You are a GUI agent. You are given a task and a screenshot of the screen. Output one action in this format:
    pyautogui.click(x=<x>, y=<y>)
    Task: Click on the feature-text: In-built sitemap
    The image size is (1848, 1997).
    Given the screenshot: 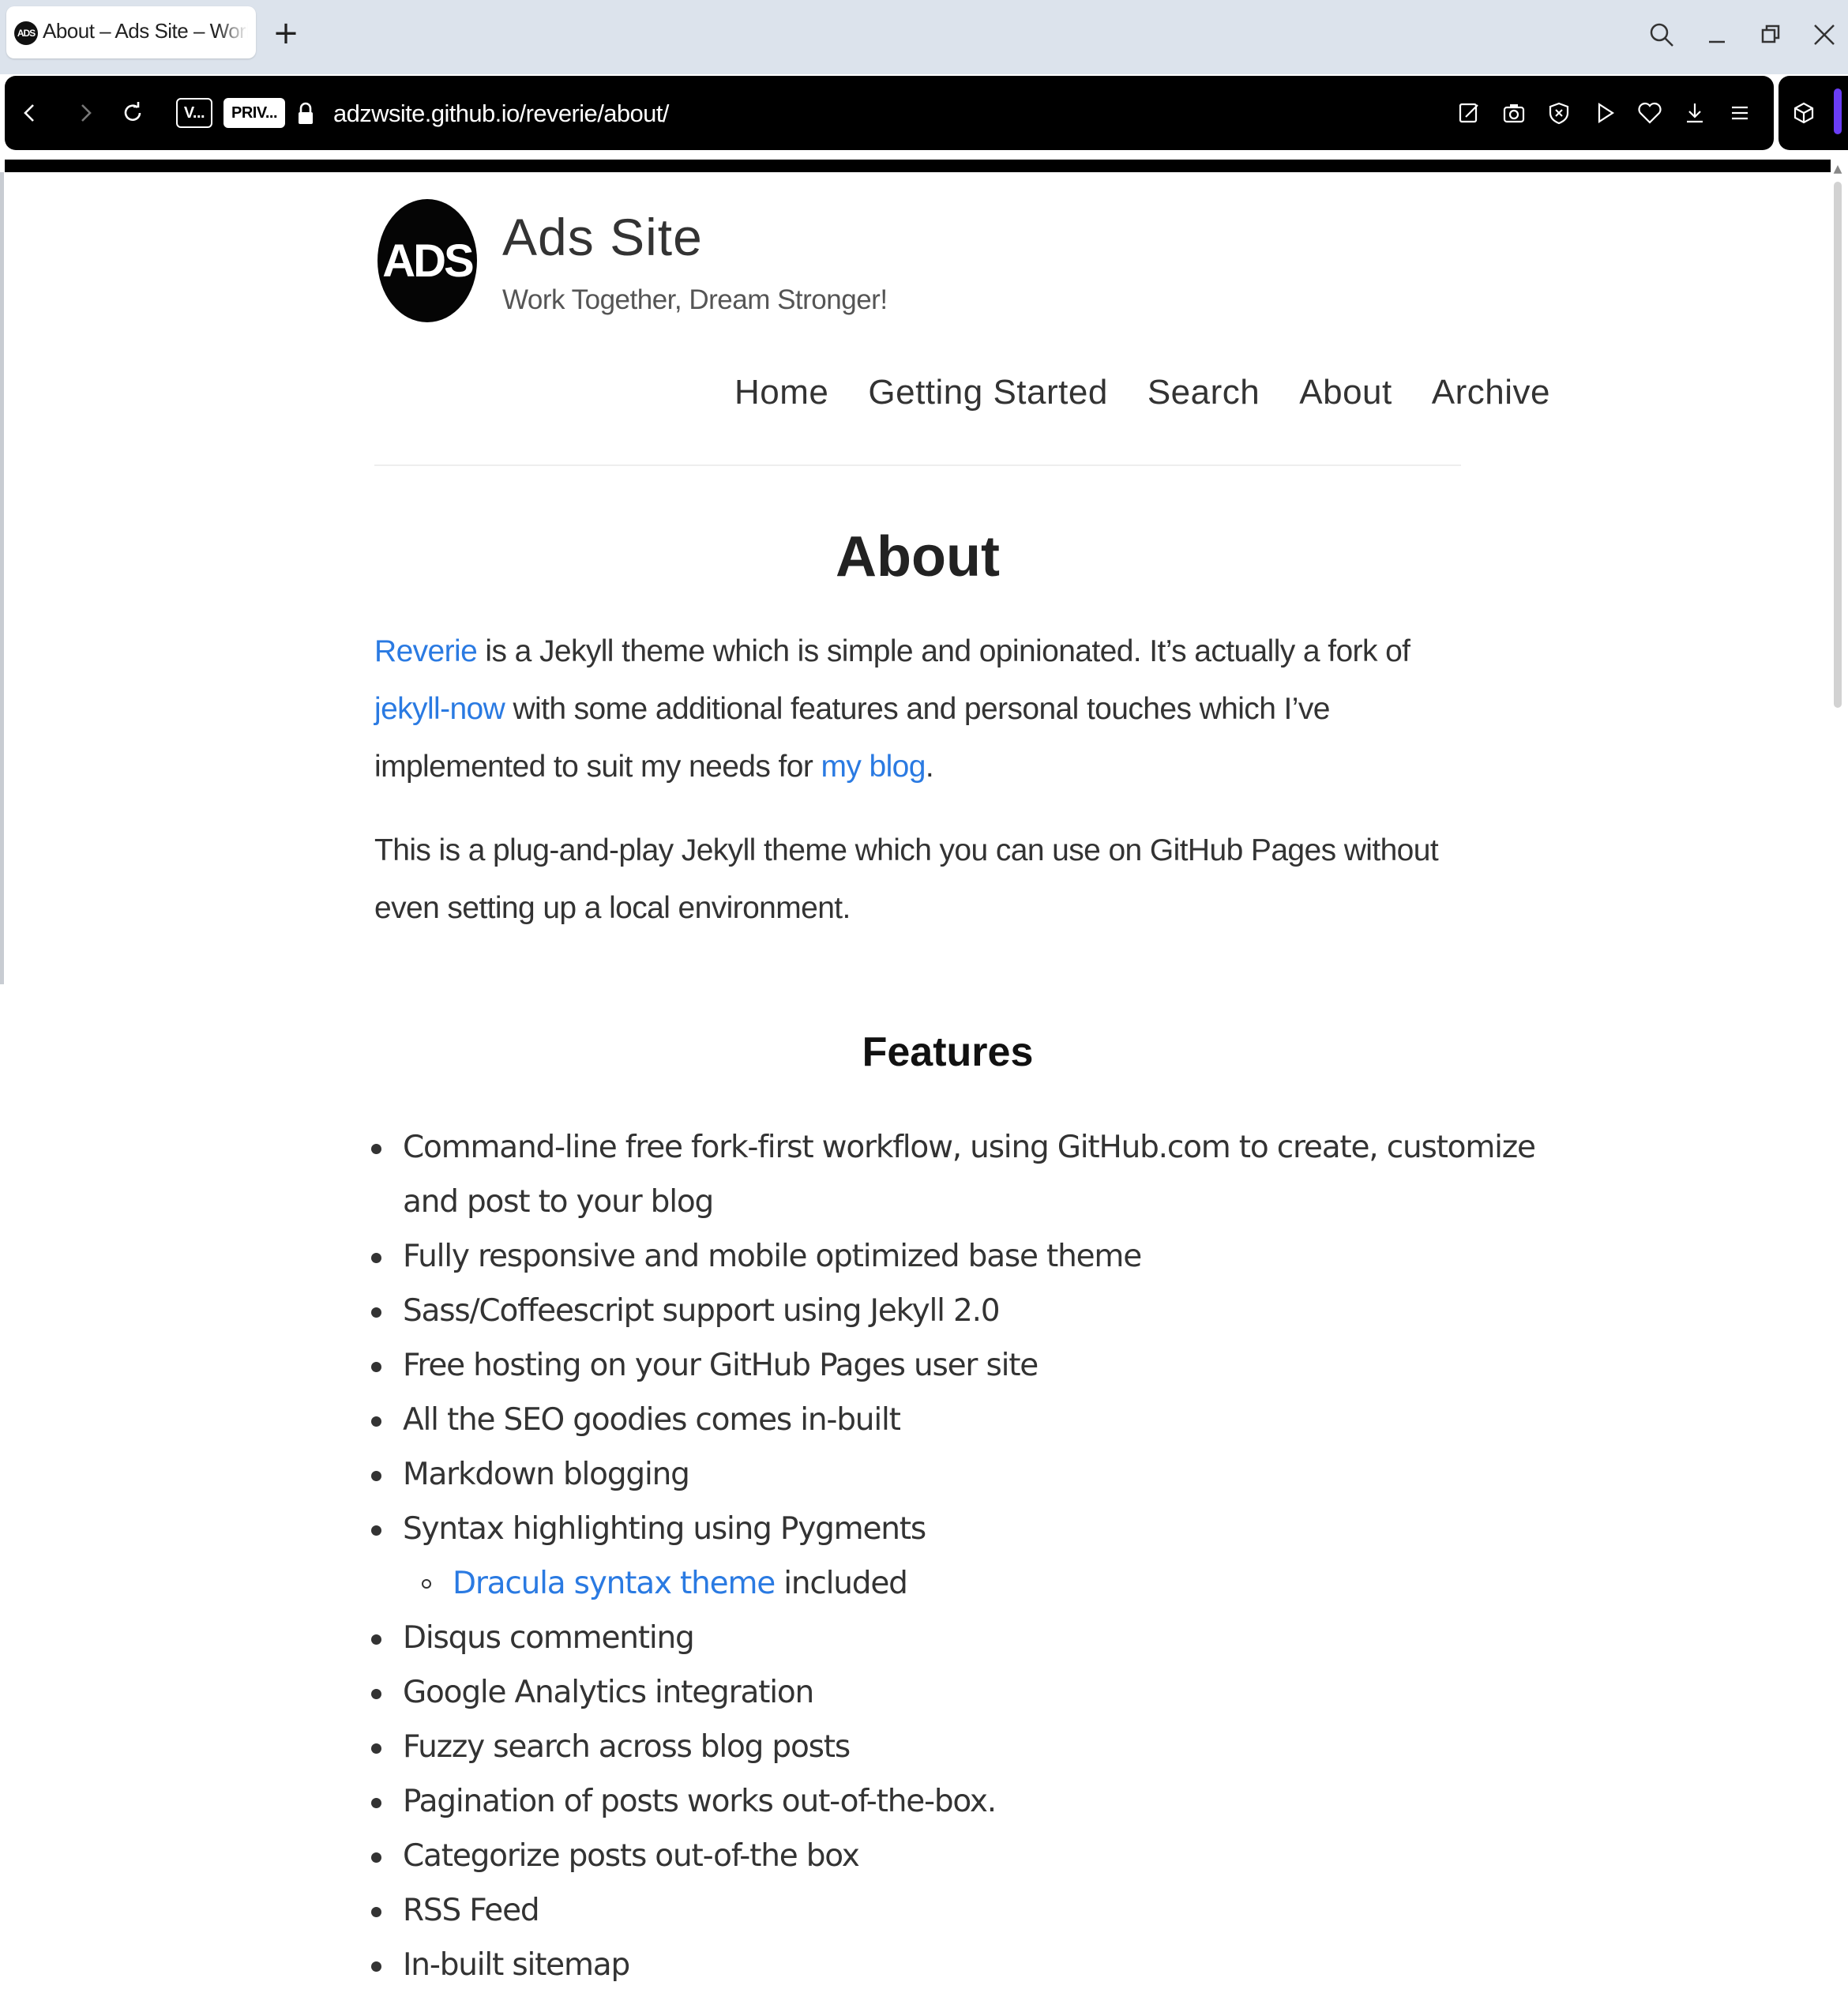 What is the action you would take?
    pyautogui.click(x=516, y=1965)
    